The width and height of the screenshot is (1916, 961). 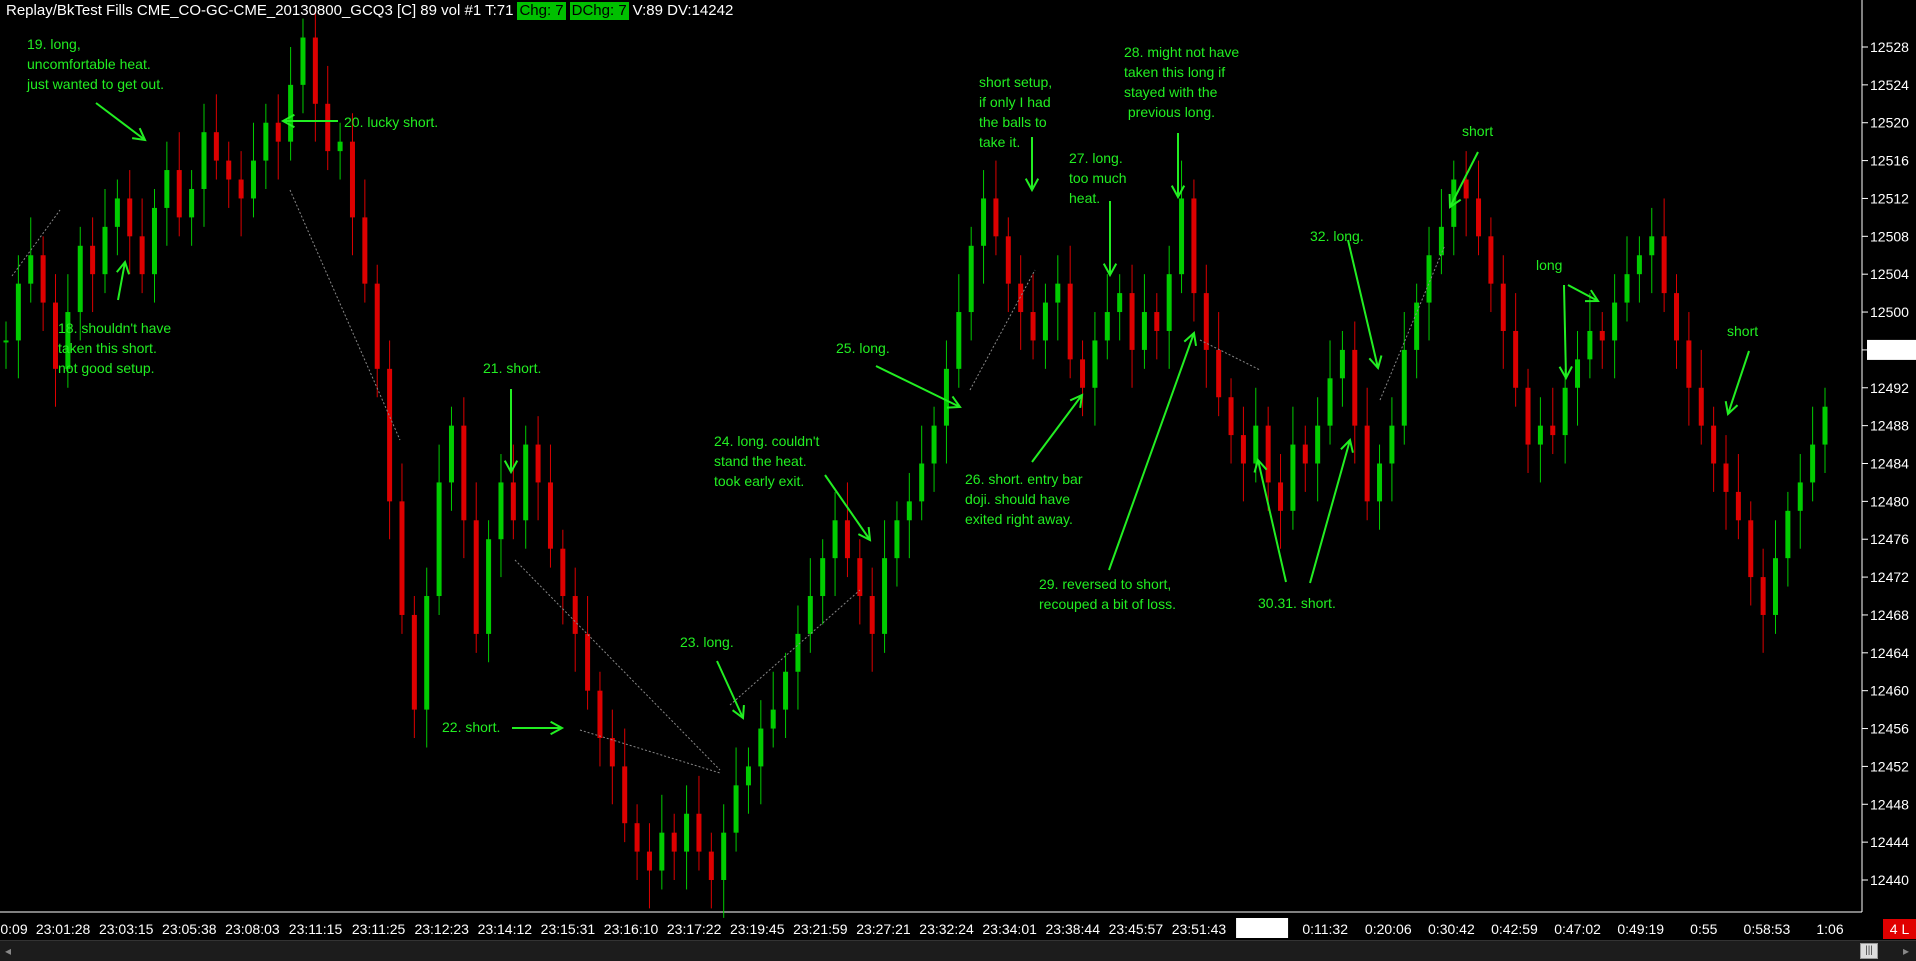 What do you see at coordinates (1889, 691) in the screenshot?
I see `price-label: 12460` at bounding box center [1889, 691].